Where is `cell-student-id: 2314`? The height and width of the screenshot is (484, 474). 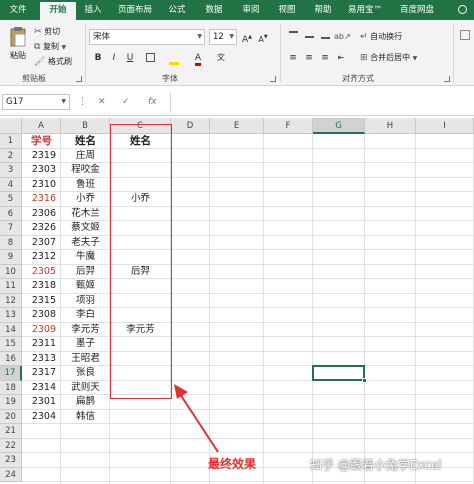 cell-student-id: 2314 is located at coordinates (41, 388).